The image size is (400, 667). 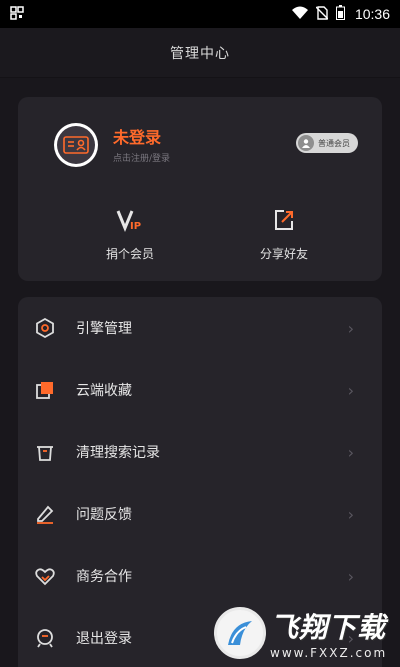 I want to click on menu-item-clear-history: 清理搜索记录 ›, so click(x=200, y=452).